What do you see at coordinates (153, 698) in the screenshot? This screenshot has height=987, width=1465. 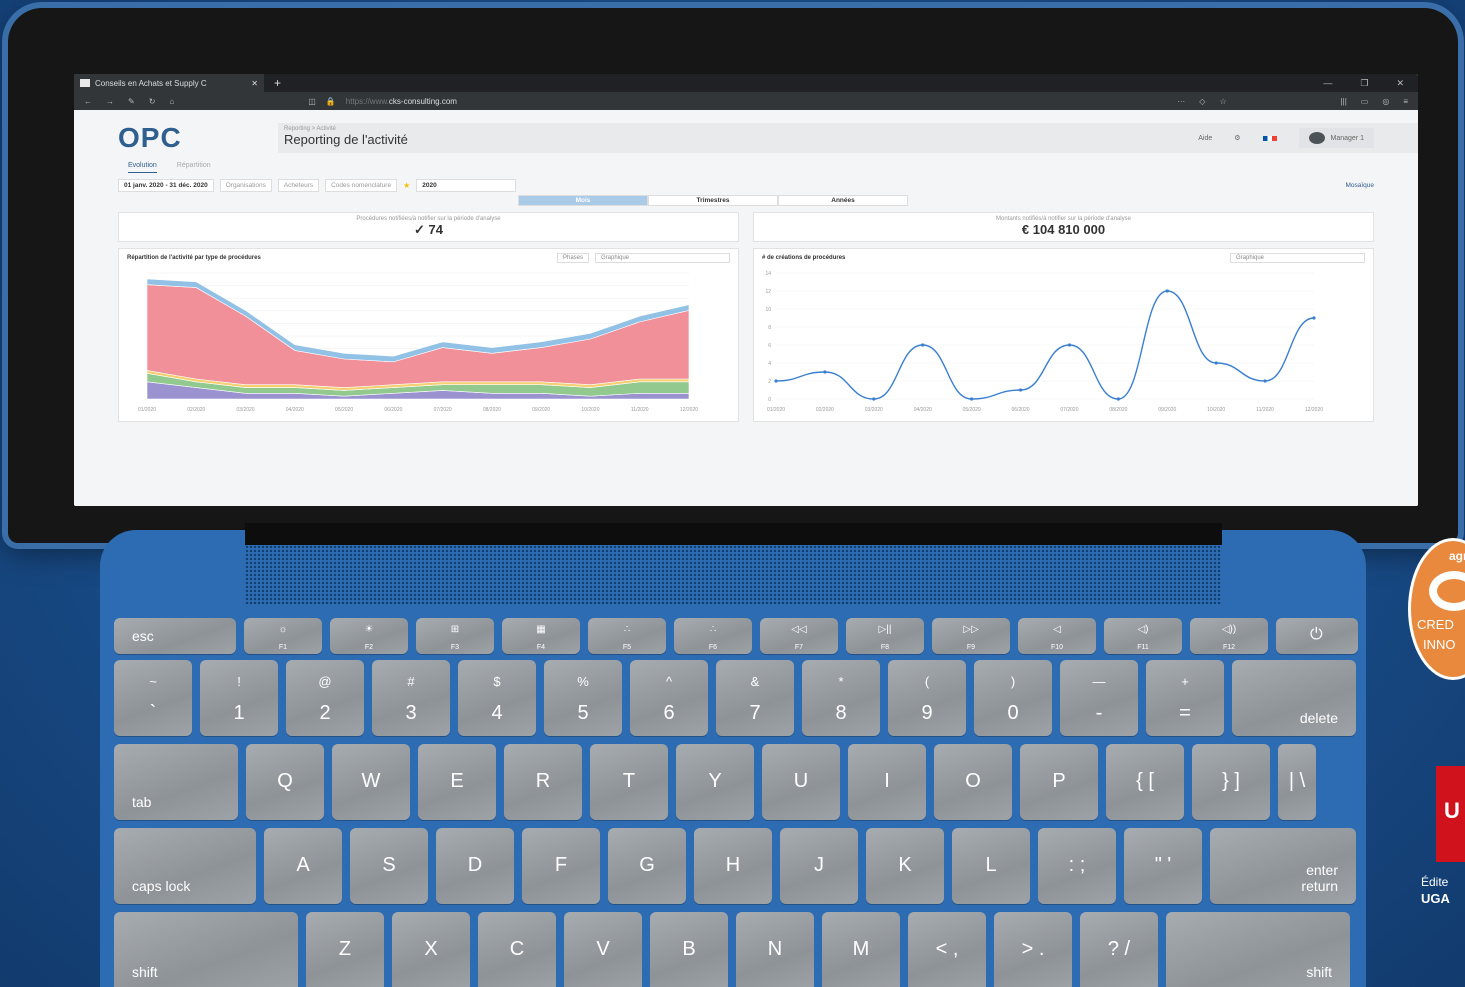 I see `number-key: ~ `` at bounding box center [153, 698].